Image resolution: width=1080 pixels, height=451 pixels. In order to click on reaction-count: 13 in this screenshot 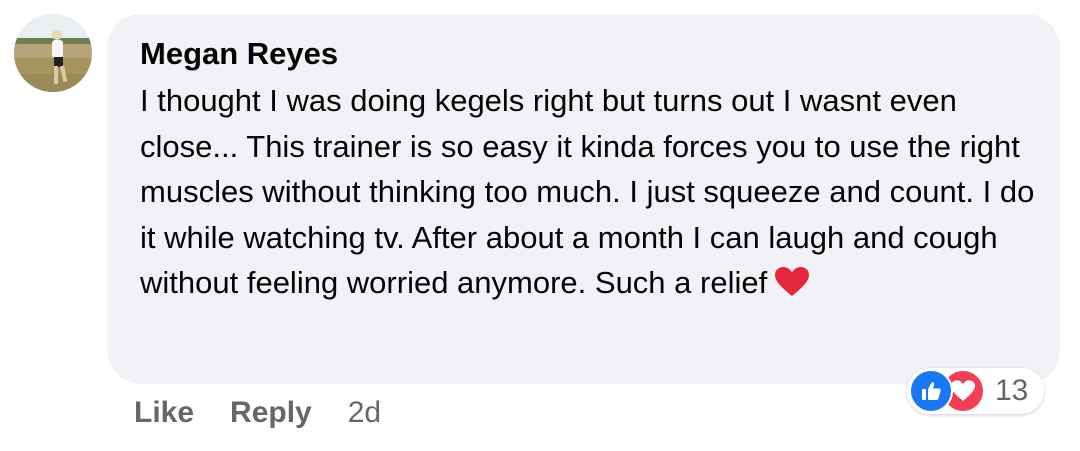, I will do `click(1012, 390)`.